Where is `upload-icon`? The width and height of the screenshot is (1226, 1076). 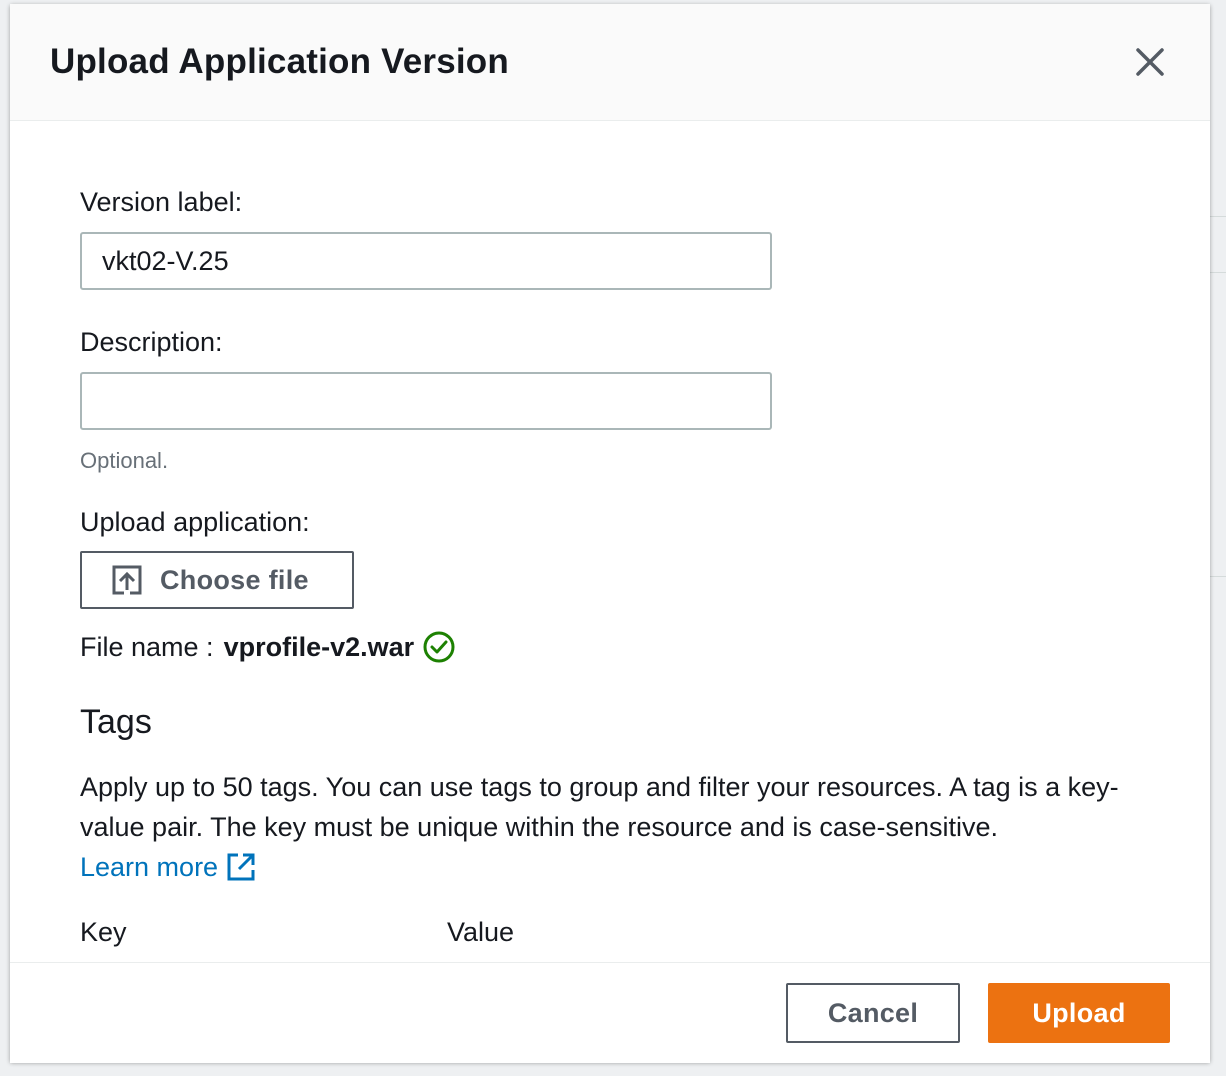 upload-icon is located at coordinates (127, 580).